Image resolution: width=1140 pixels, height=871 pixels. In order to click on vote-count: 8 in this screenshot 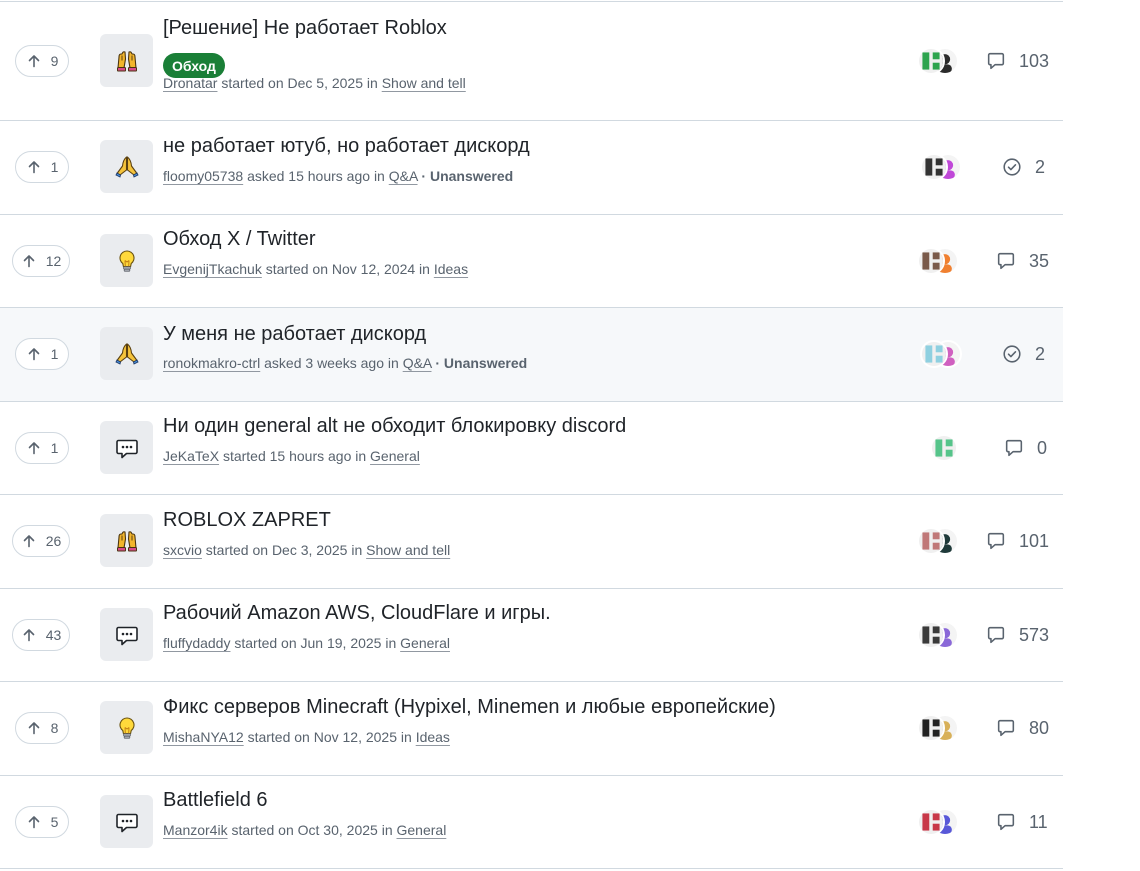, I will do `click(54, 728)`.